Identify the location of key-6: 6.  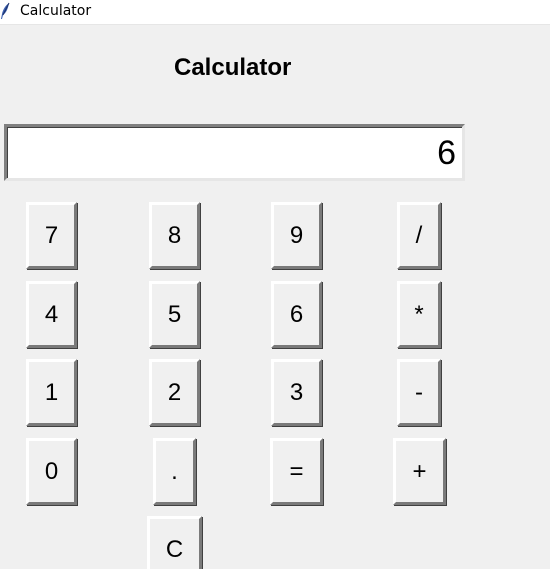
(296, 314).